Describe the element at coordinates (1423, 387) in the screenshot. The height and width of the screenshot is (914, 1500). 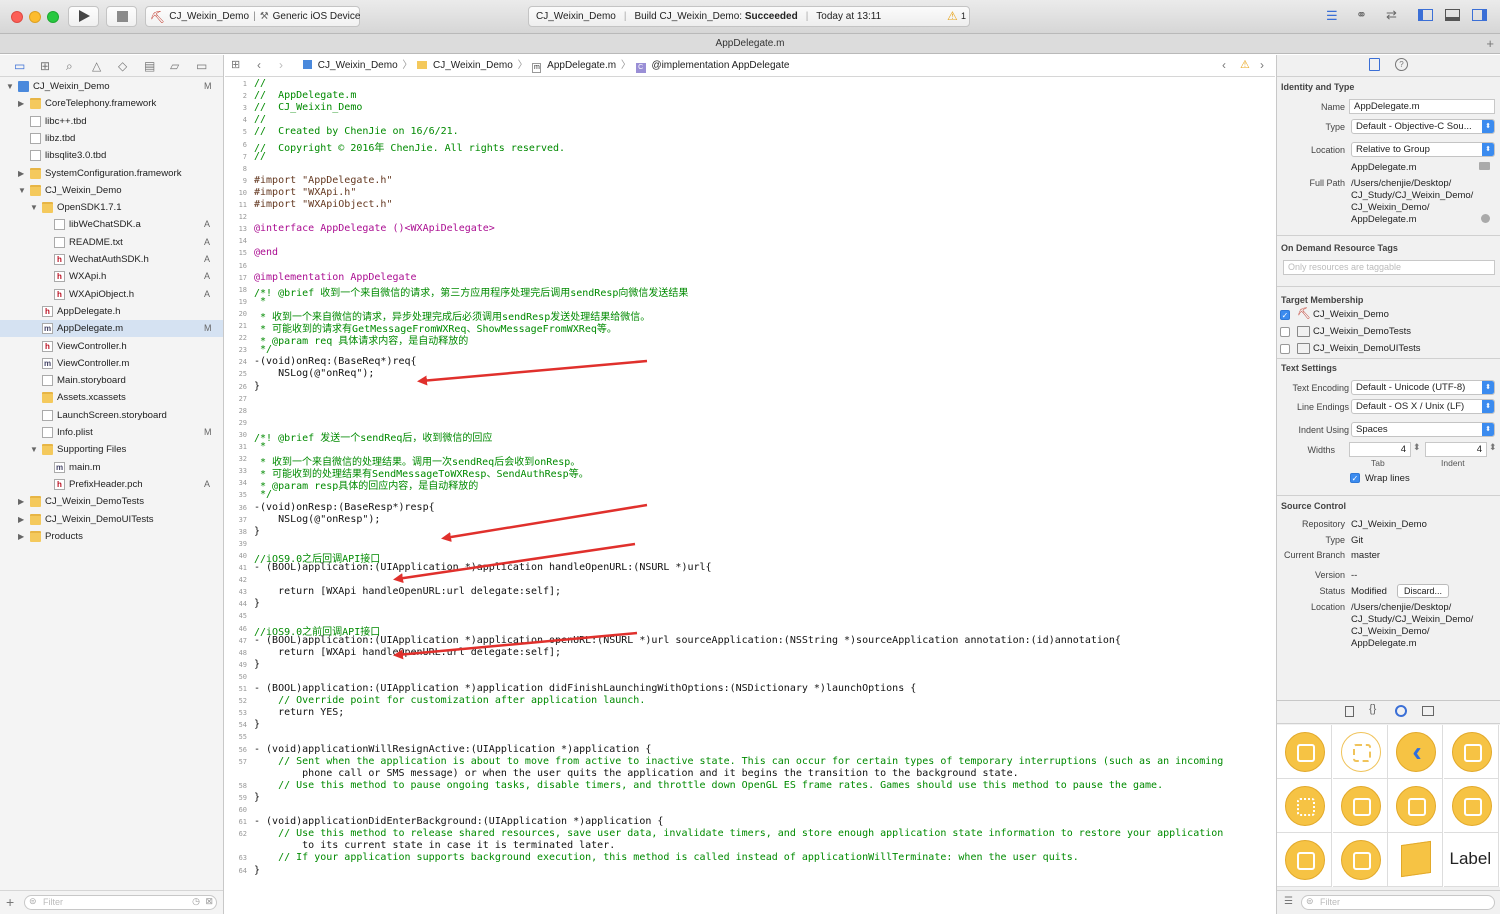
I see `text-encoding-popup: Default - Unicode (UTF-8) ⬍` at that location.